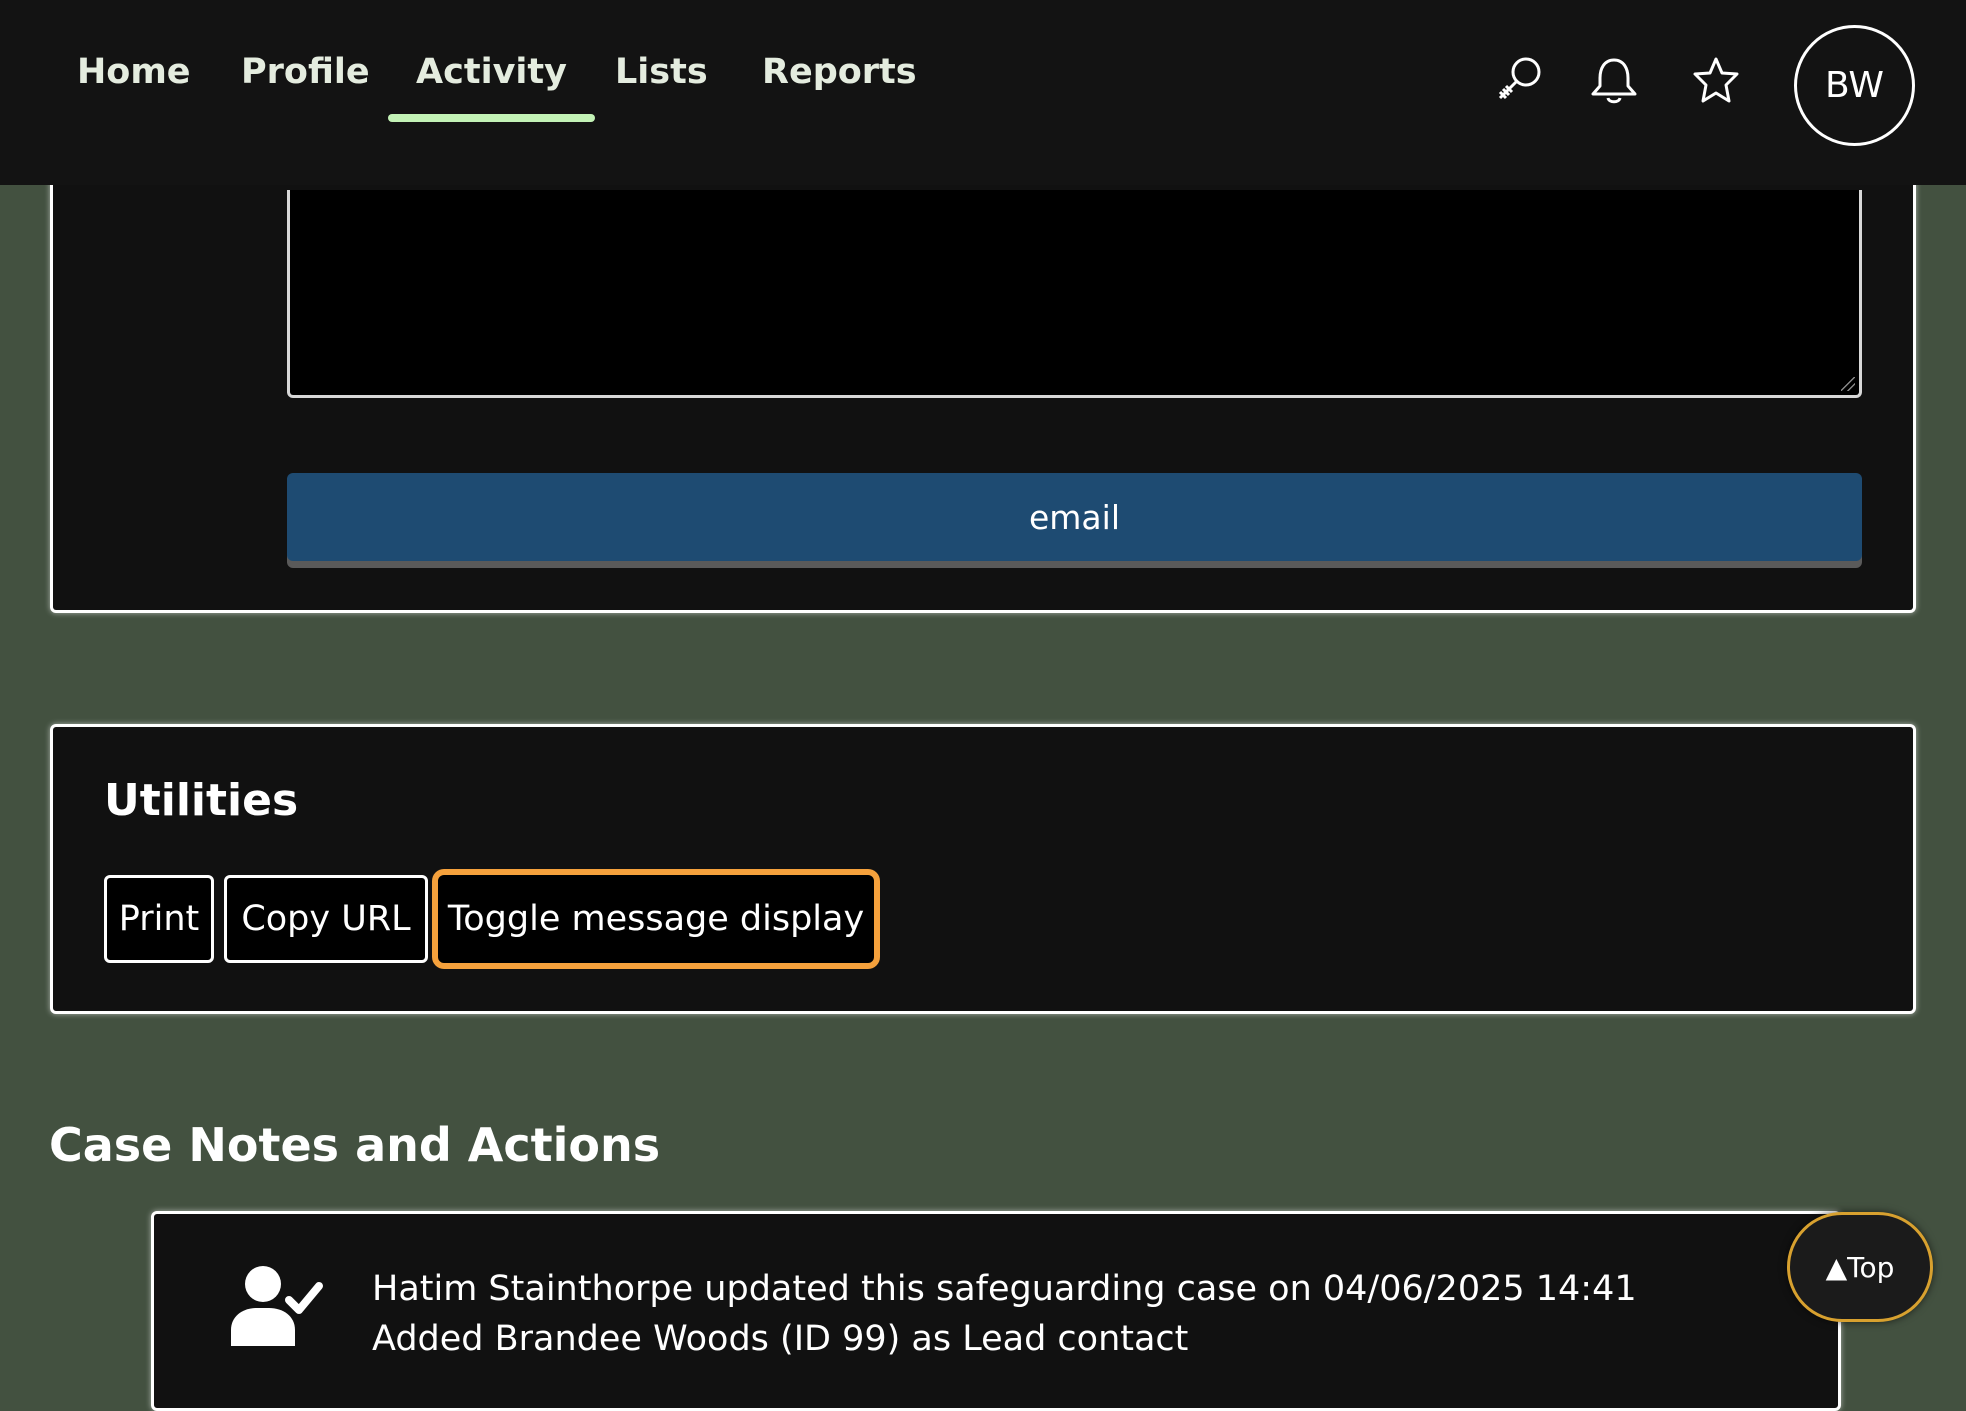 This screenshot has height=1411, width=1966. What do you see at coordinates (491, 87) in the screenshot?
I see `nav-activity: Activity` at bounding box center [491, 87].